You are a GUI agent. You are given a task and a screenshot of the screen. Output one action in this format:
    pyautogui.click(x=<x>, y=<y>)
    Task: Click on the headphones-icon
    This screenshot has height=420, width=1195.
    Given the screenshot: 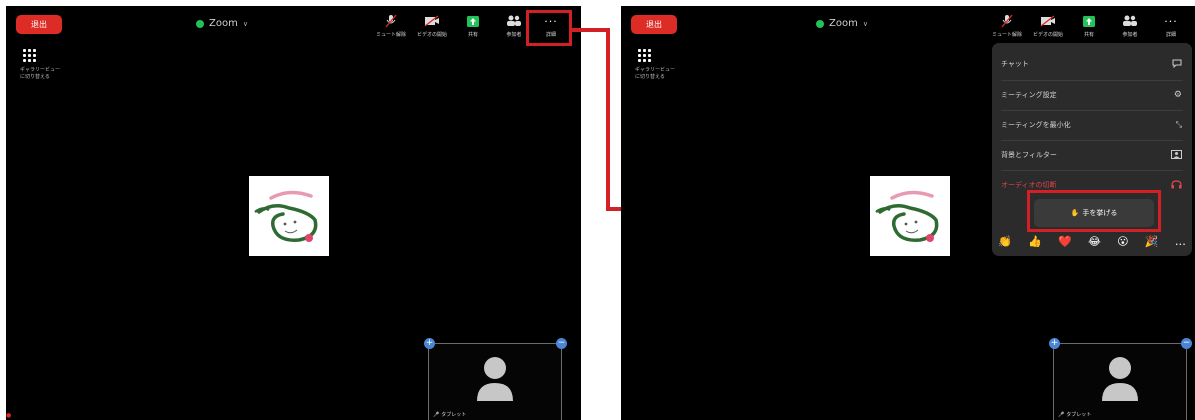 What is the action you would take?
    pyautogui.click(x=1176, y=185)
    